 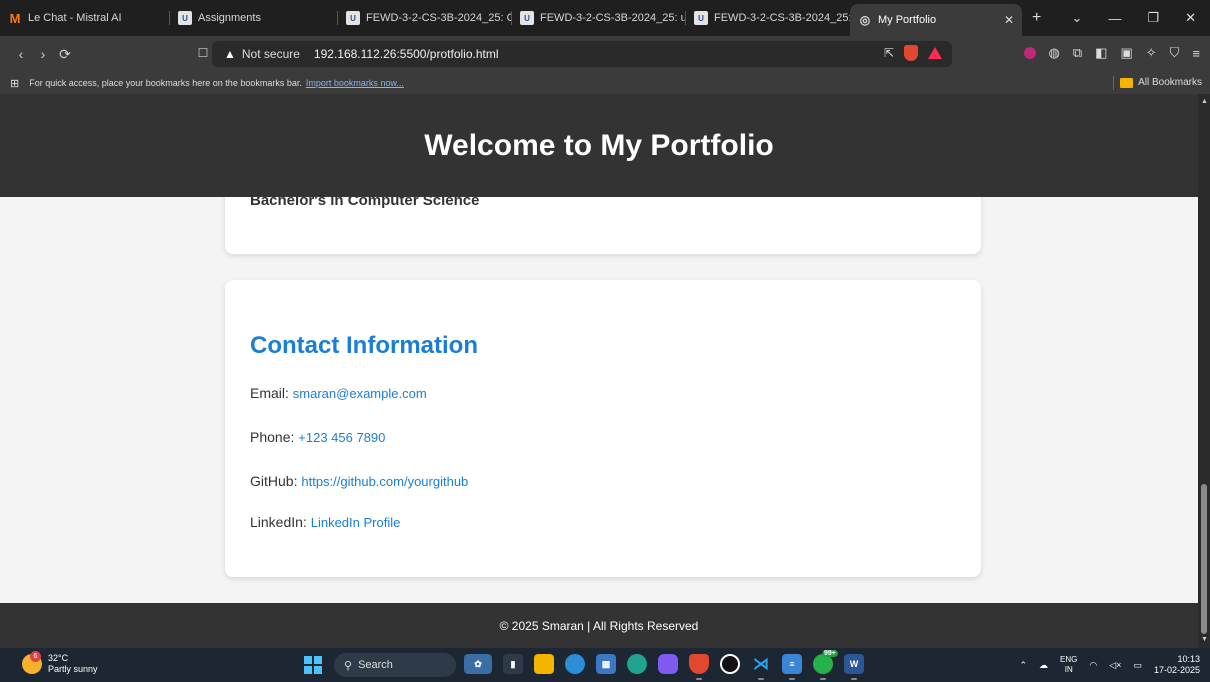 What do you see at coordinates (1077, 53) in the screenshot?
I see `puzzle-icon: ⧉` at bounding box center [1077, 53].